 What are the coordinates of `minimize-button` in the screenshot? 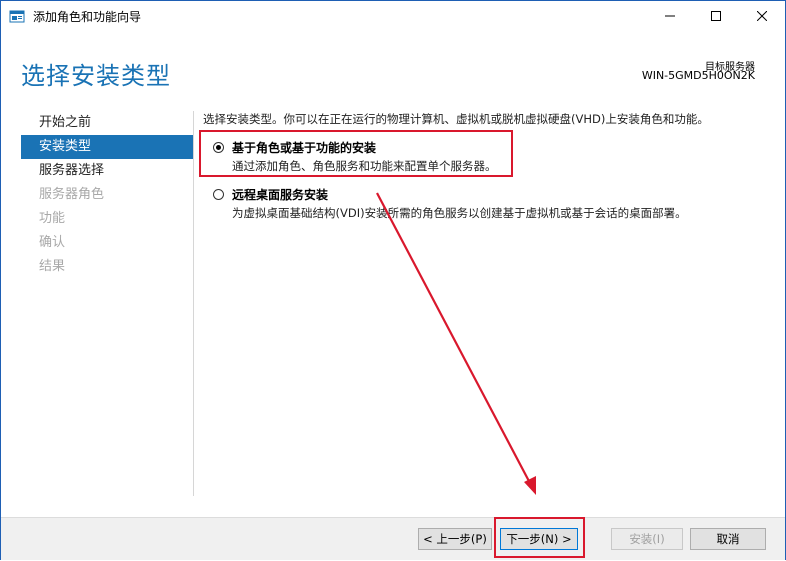 It's located at (670, 16).